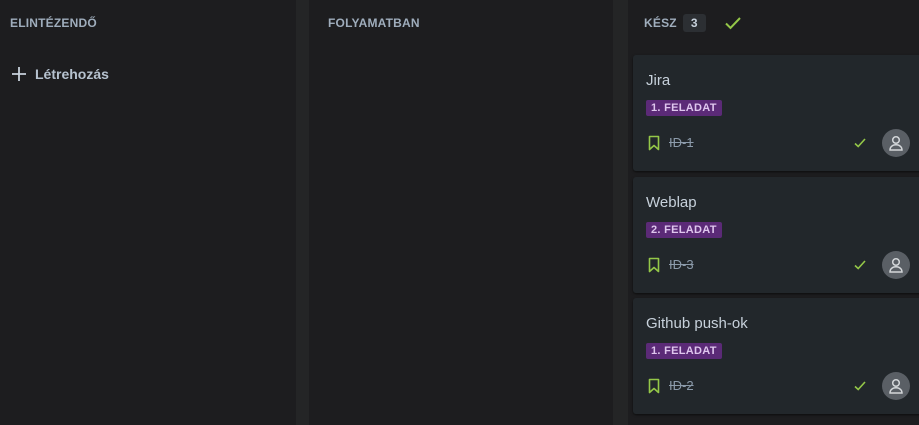 The height and width of the screenshot is (425, 919). What do you see at coordinates (671, 202) in the screenshot?
I see `issue-title: Weblap` at bounding box center [671, 202].